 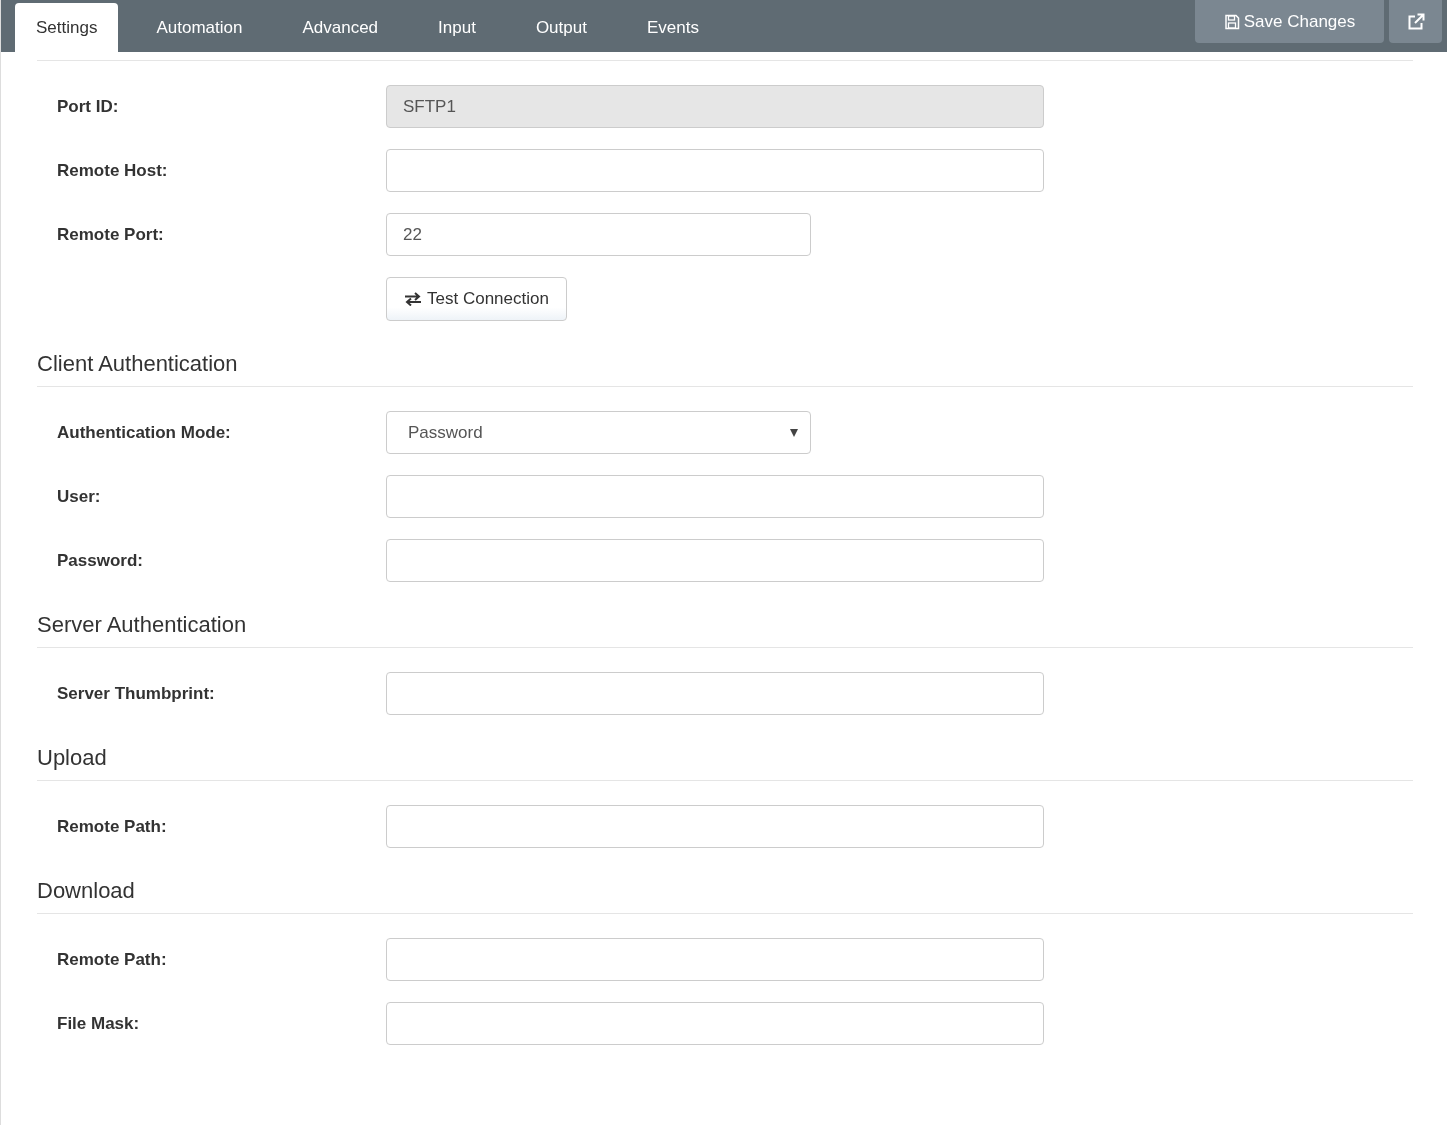 What do you see at coordinates (100, 560) in the screenshot?
I see `field-label: Password:` at bounding box center [100, 560].